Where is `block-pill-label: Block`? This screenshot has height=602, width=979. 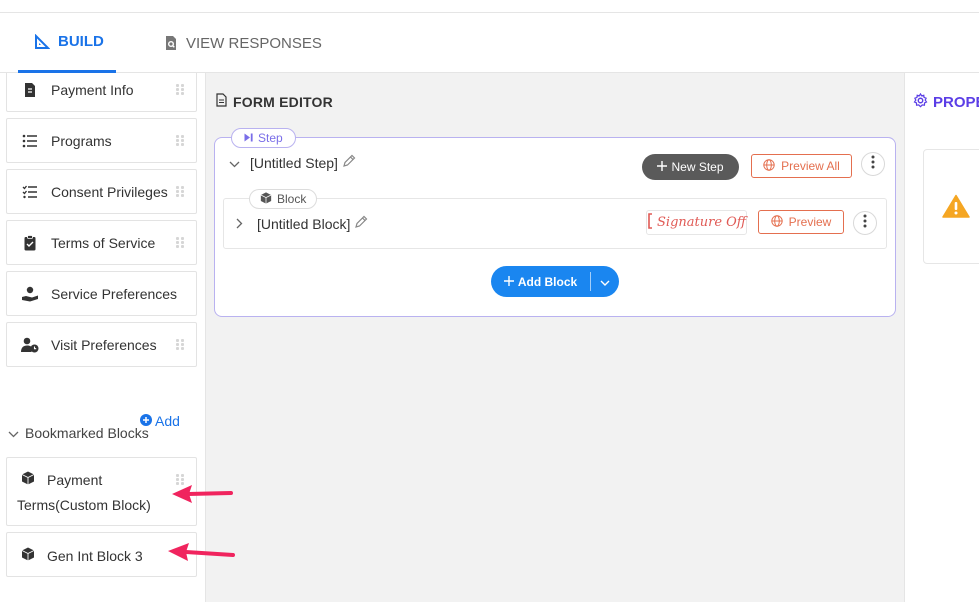 block-pill-label: Block is located at coordinates (292, 199).